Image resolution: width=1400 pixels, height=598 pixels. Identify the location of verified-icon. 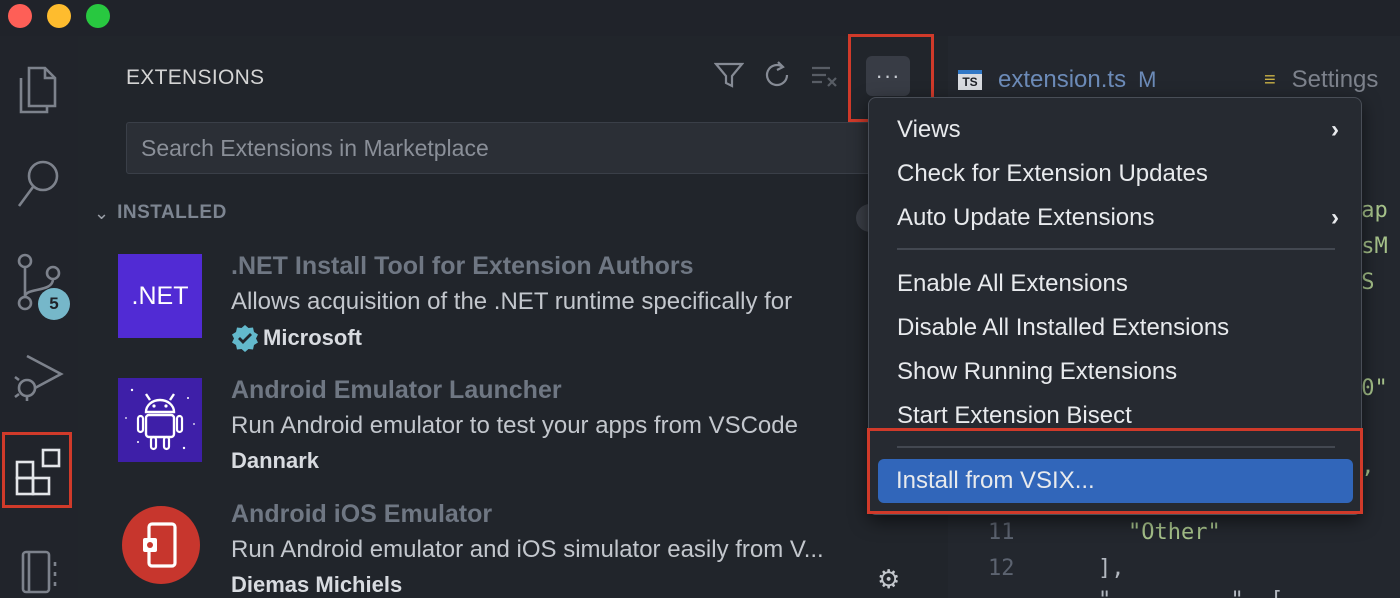
(245, 338).